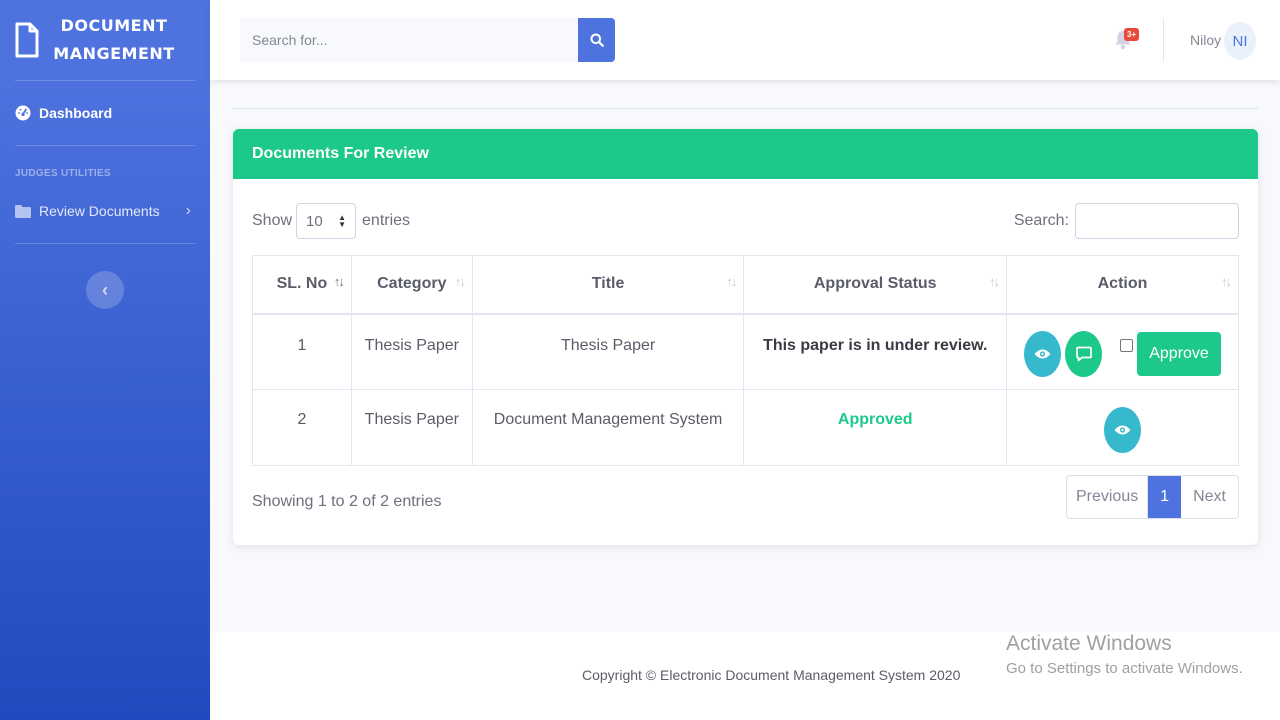 The height and width of the screenshot is (720, 1280). I want to click on column-label: Title, so click(608, 284).